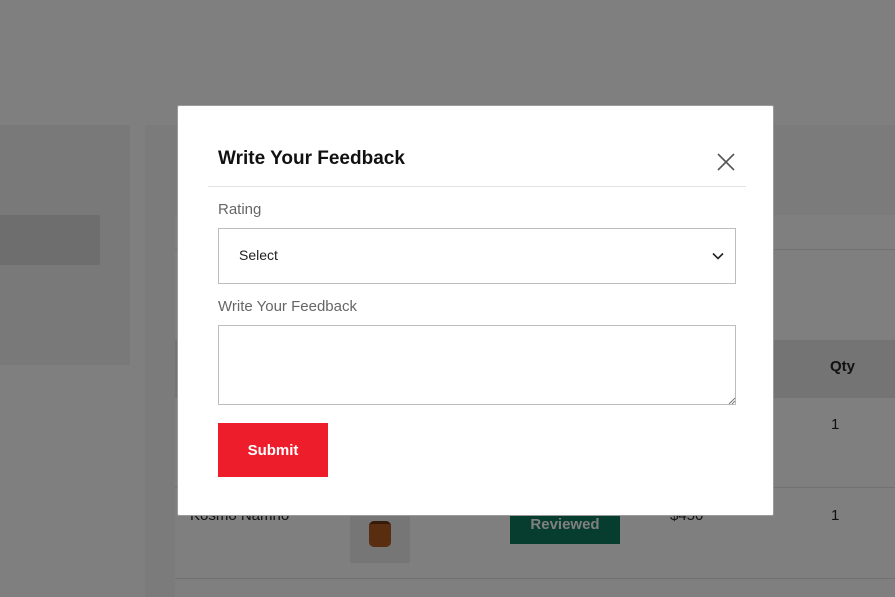 This screenshot has width=895, height=597. What do you see at coordinates (477, 256) in the screenshot?
I see `rating-select: Select` at bounding box center [477, 256].